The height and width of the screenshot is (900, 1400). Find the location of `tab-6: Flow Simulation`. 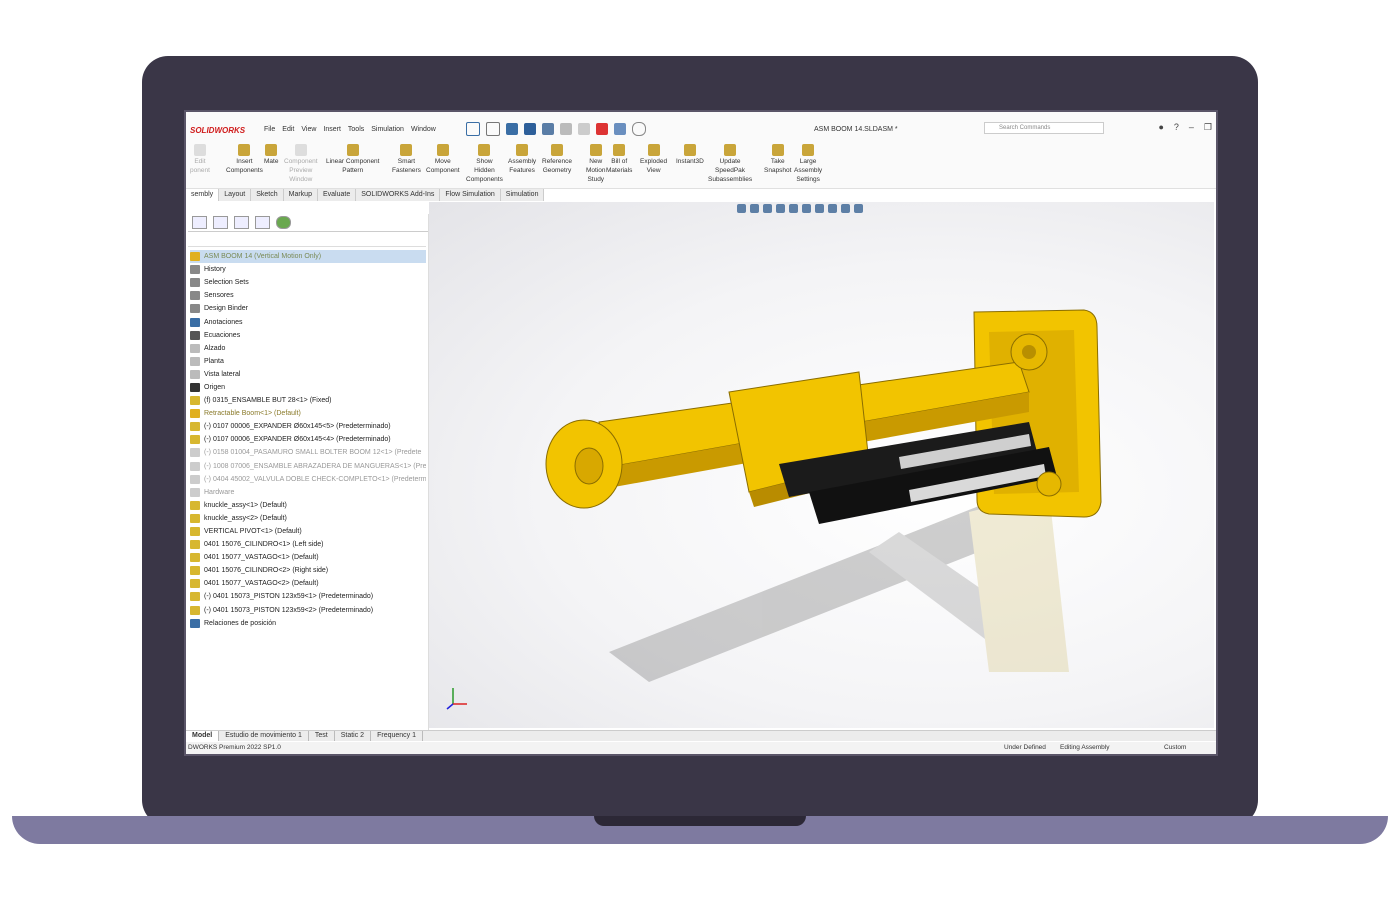

tab-6: Flow Simulation is located at coordinates (470, 195).